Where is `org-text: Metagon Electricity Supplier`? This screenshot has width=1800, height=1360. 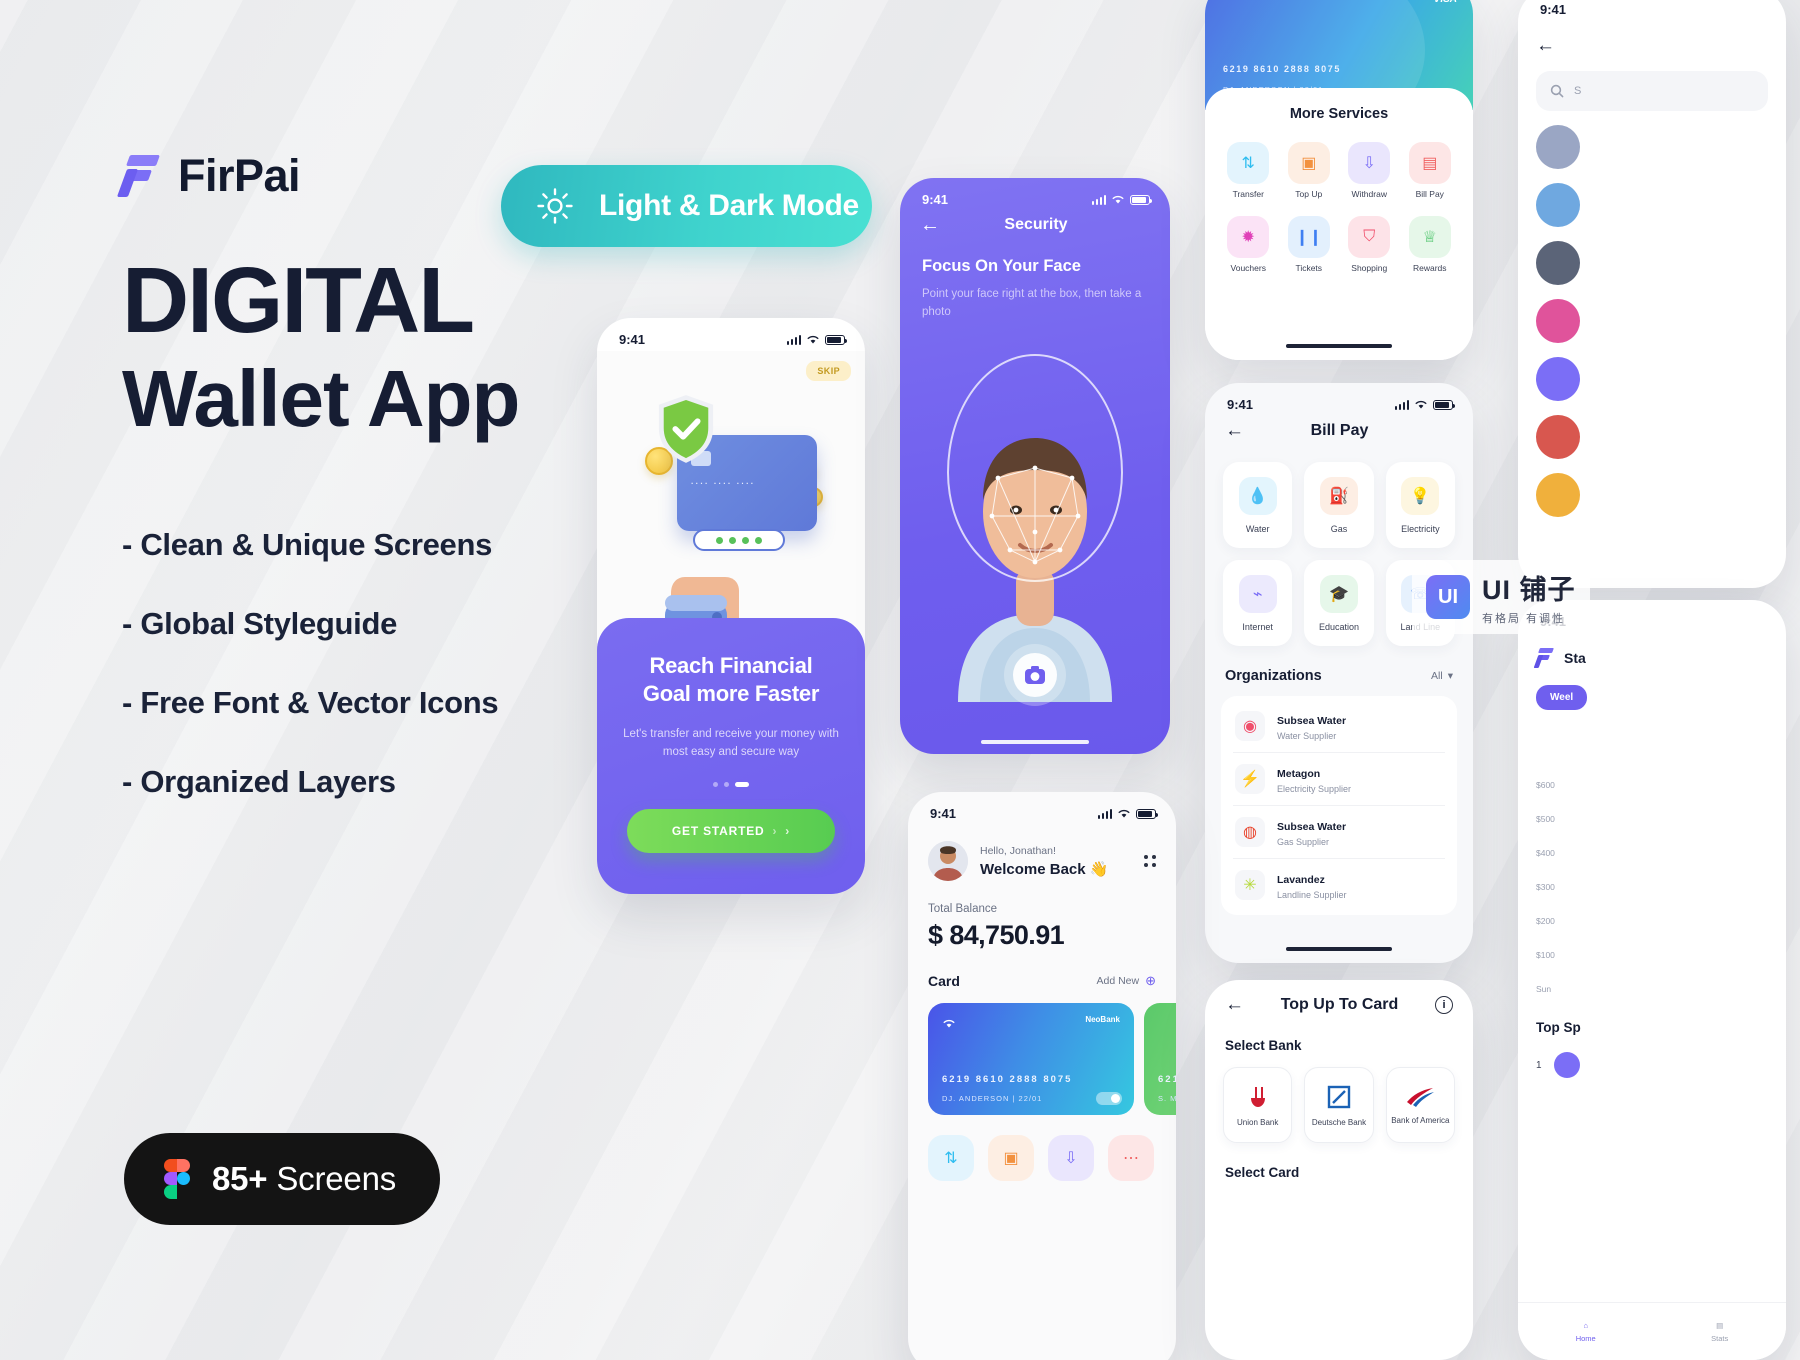
org-text: Metagon Electricity Supplier is located at coordinates (1314, 779).